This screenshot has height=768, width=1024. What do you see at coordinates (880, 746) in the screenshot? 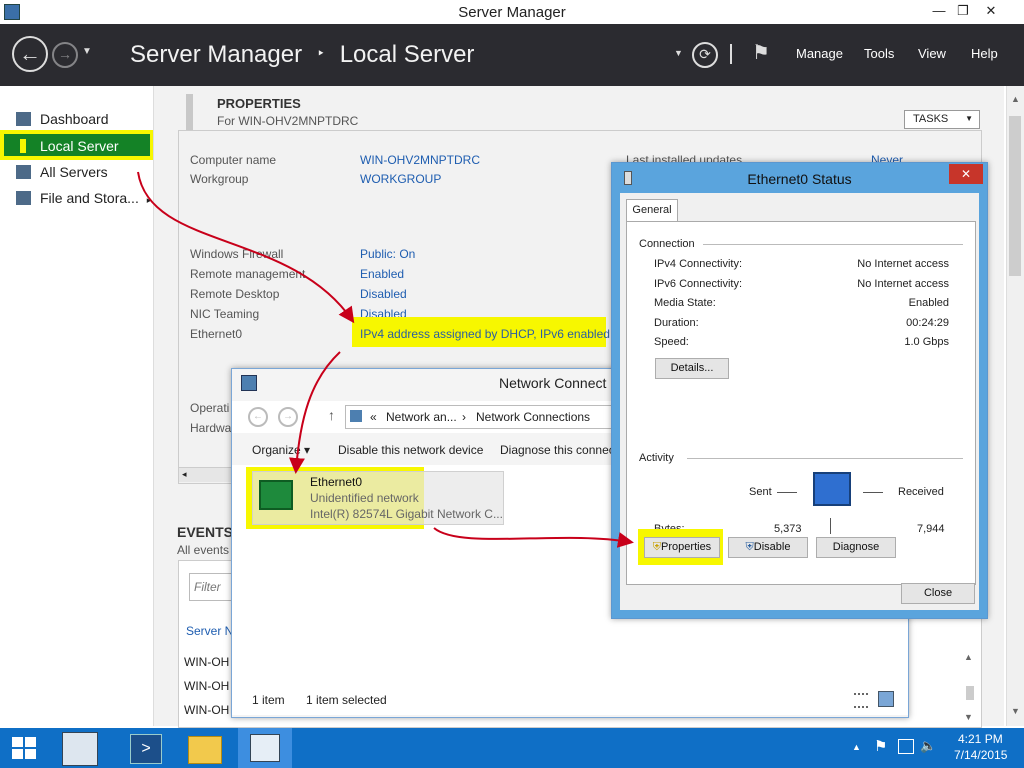
I see `action-center-flag-icon: ⚑` at bounding box center [880, 746].